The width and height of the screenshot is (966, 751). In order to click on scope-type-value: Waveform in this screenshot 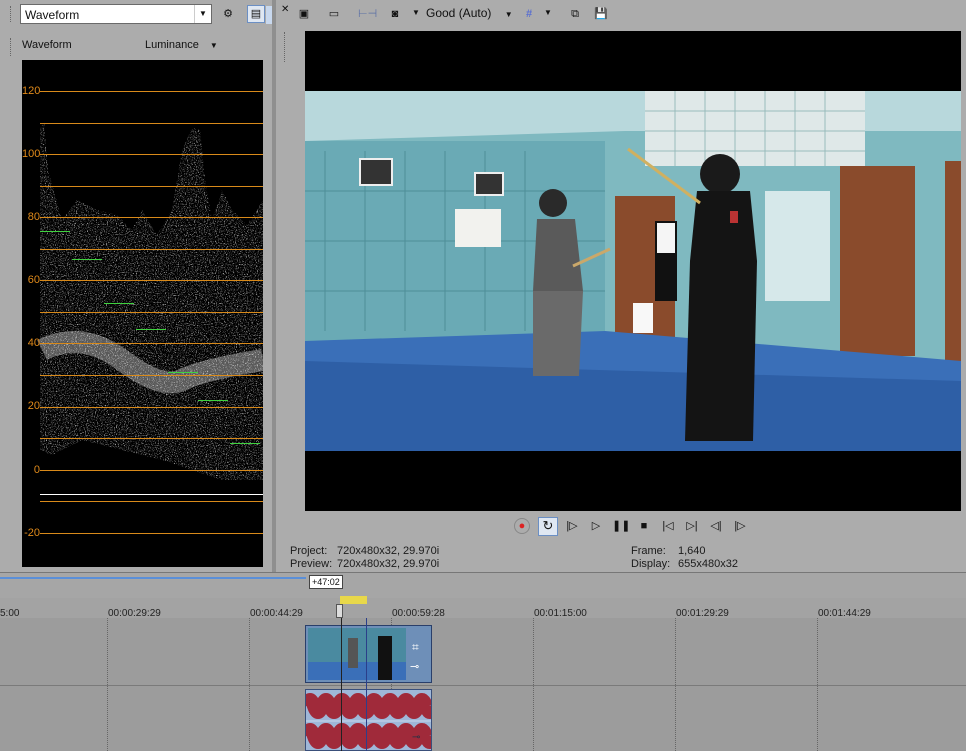, I will do `click(52, 15)`.